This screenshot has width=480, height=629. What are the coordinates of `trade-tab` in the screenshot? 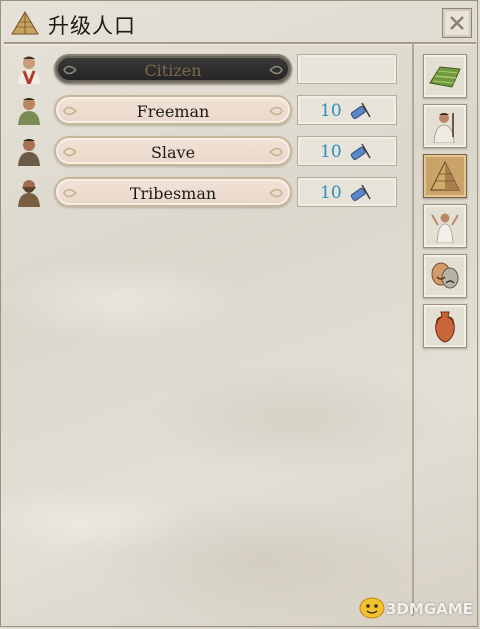 It's located at (445, 326).